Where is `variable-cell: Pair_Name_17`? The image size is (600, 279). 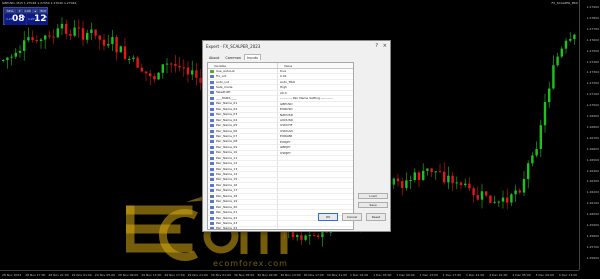 variable-cell: Pair_Name_17 is located at coordinates (243, 191).